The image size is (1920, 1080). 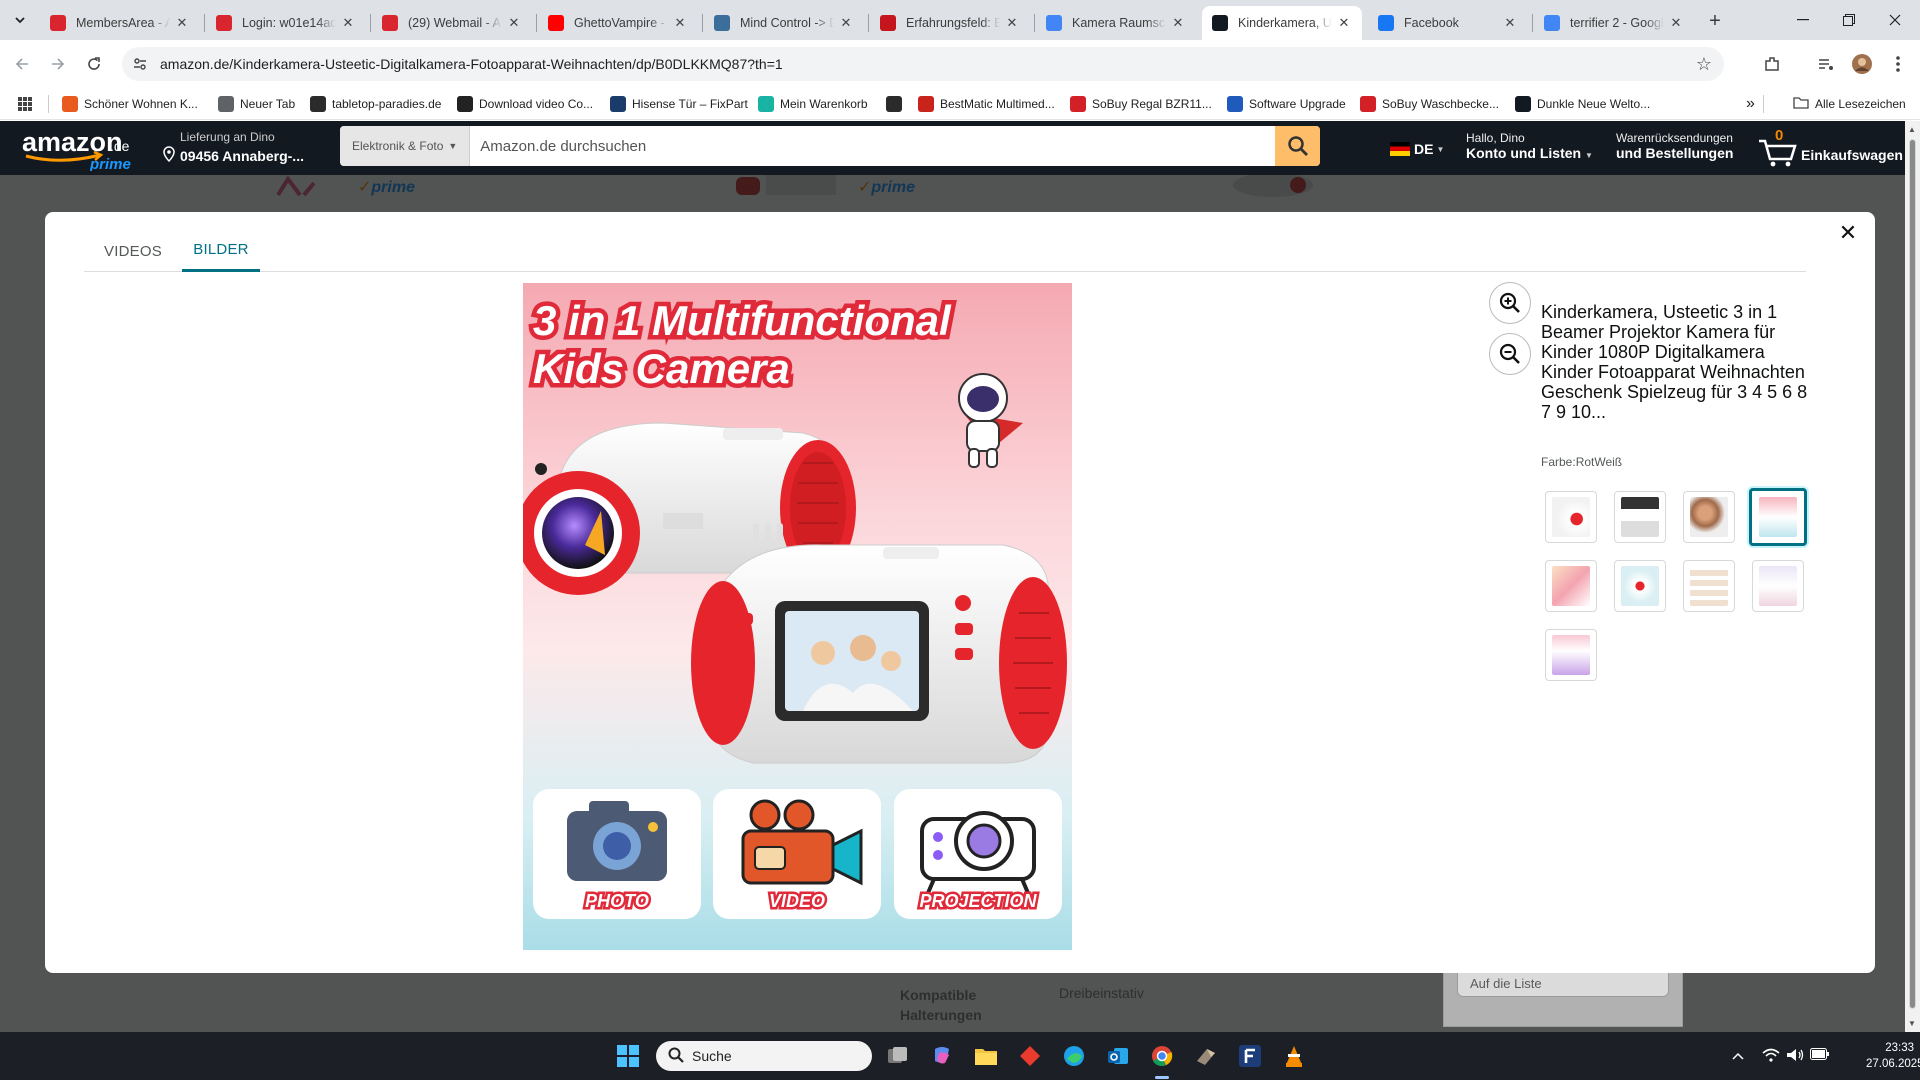 I want to click on windows-start-icon, so click(x=628, y=1056).